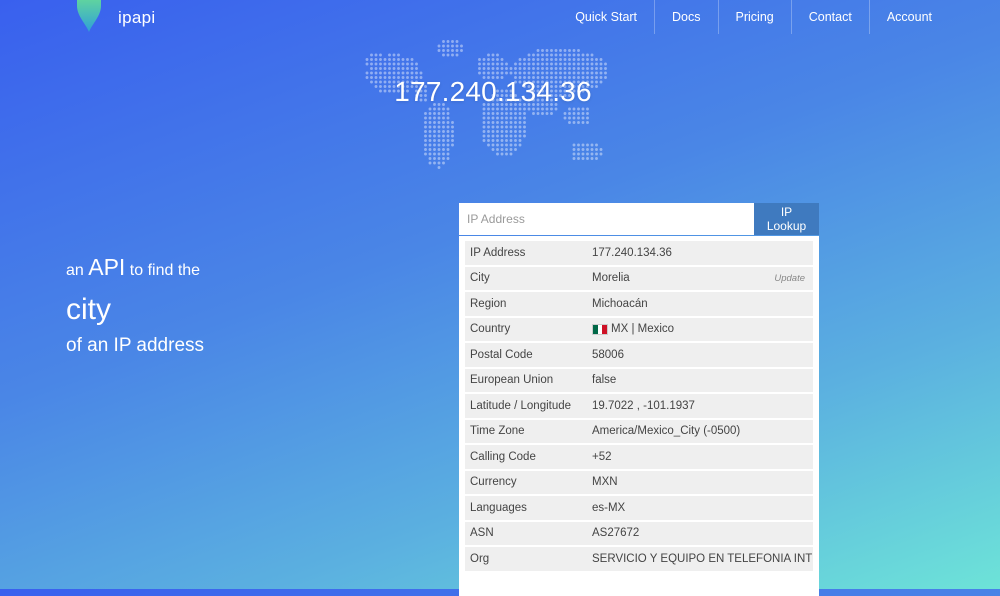 This screenshot has height=596, width=1000. What do you see at coordinates (687, 17) in the screenshot?
I see `nav-docs: Docs` at bounding box center [687, 17].